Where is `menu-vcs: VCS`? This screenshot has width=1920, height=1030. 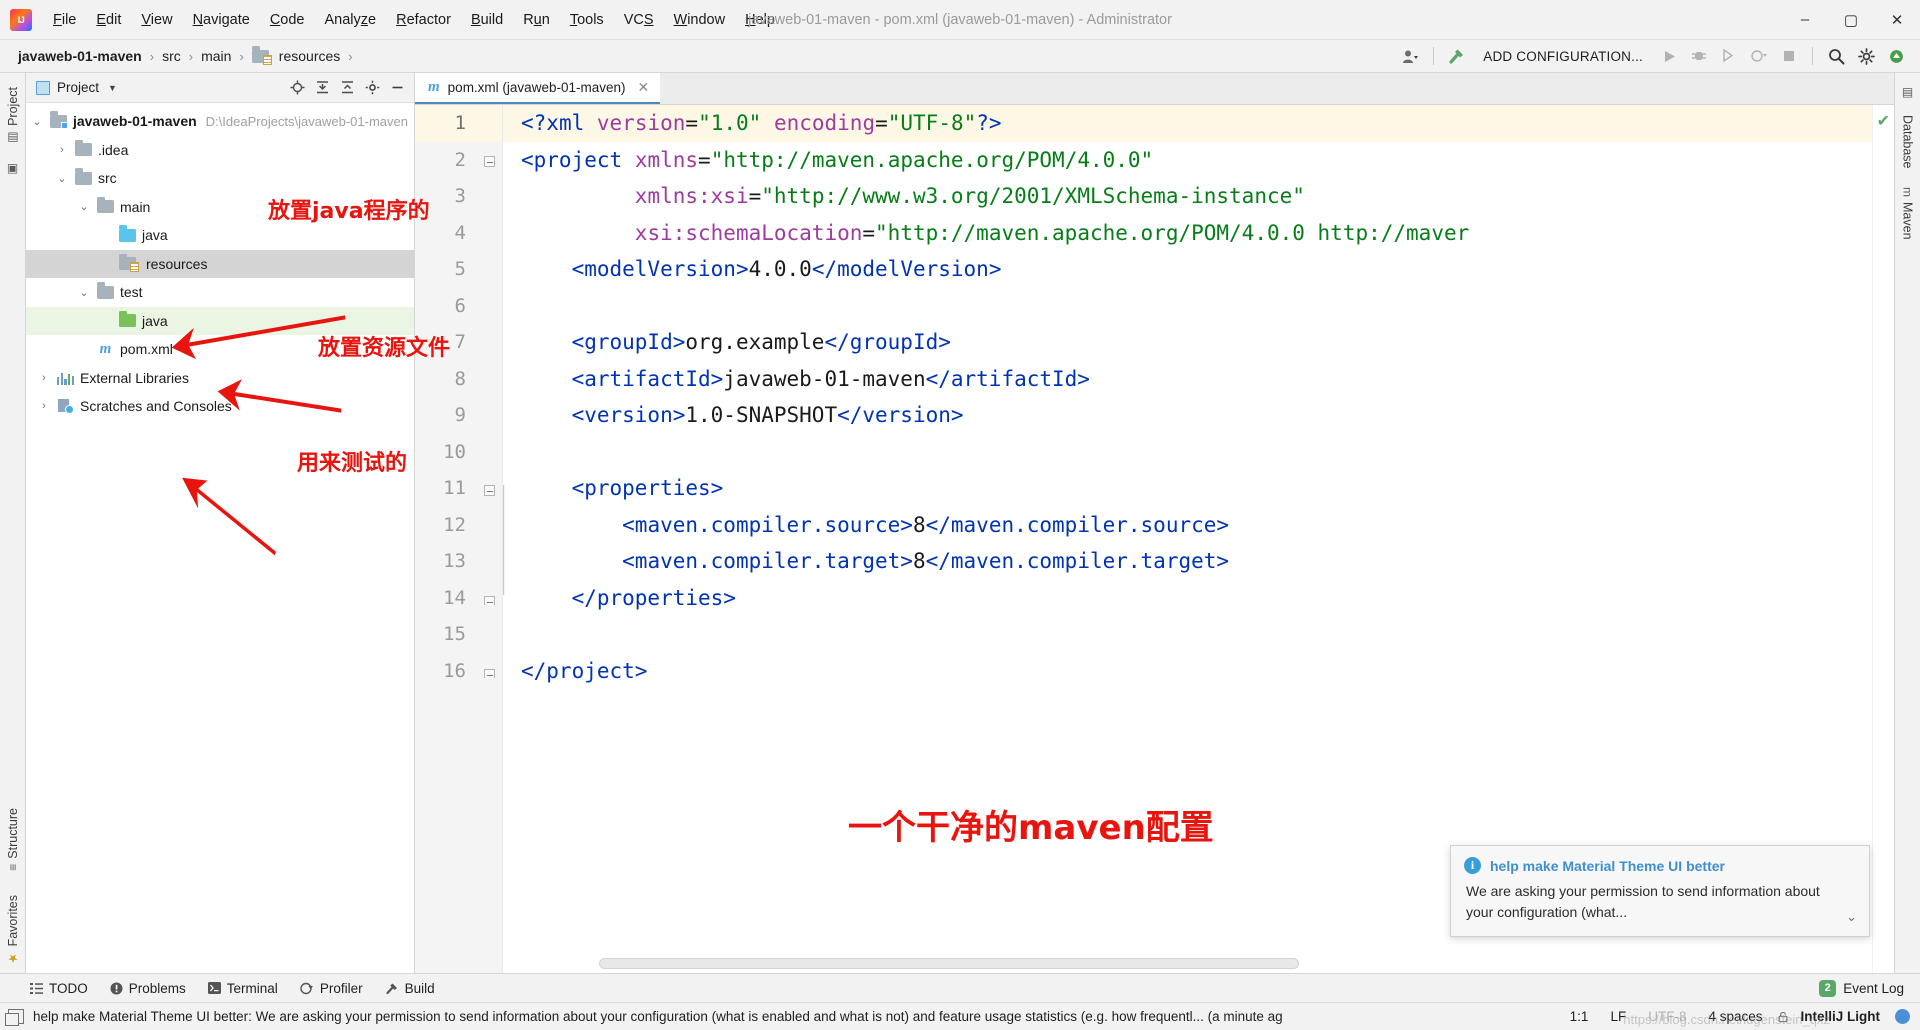 menu-vcs: VCS is located at coordinates (639, 20).